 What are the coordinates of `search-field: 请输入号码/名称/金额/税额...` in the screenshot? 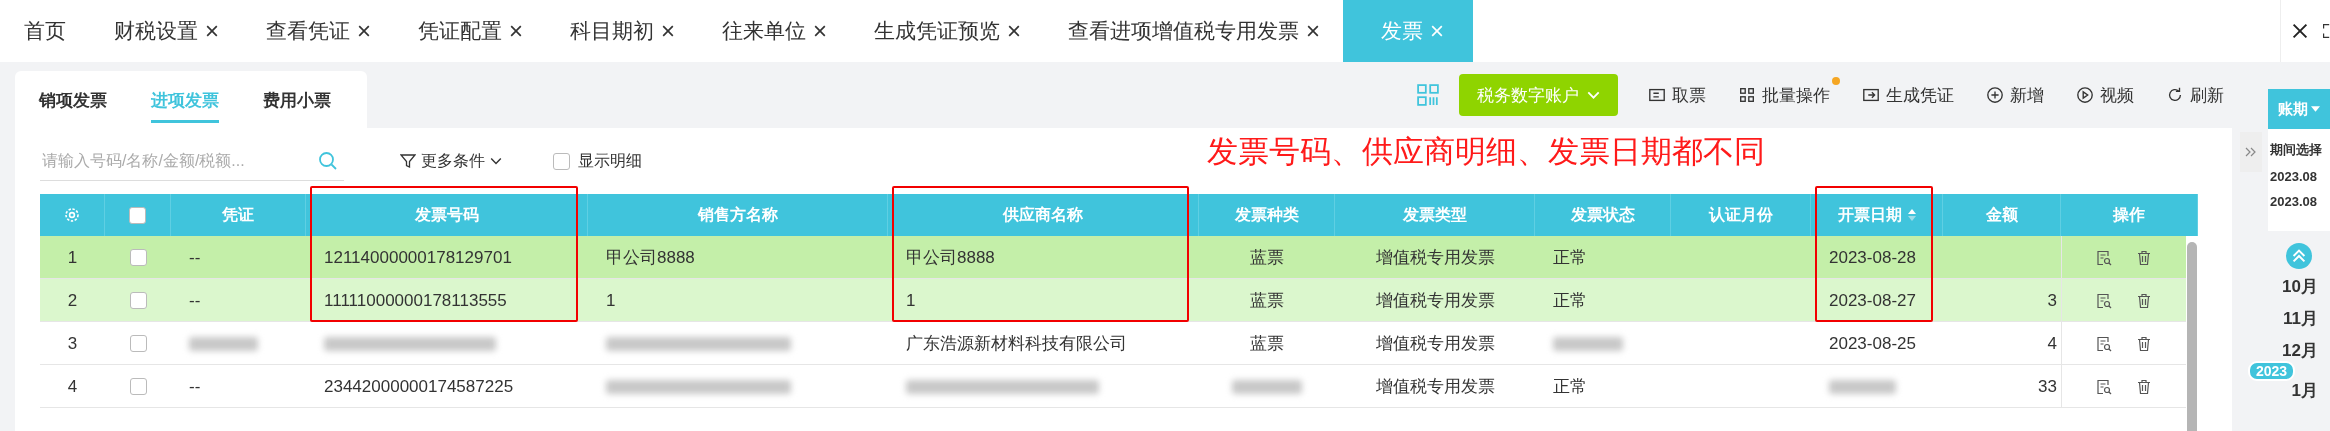 It's located at (179, 160).